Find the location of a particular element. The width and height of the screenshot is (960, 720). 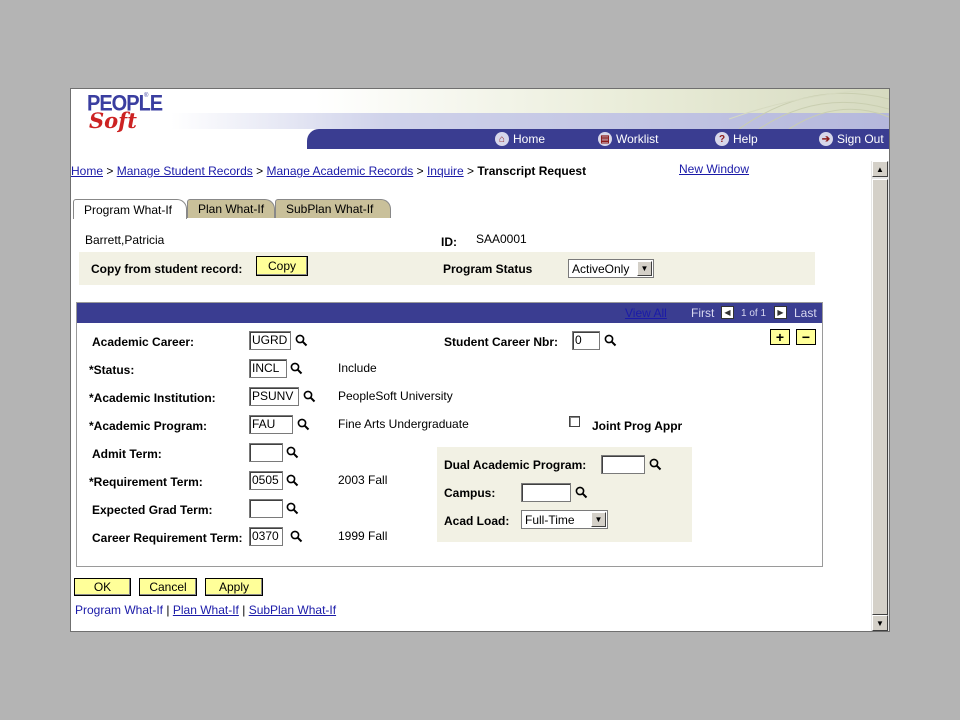

campus-lookup-icon is located at coordinates (581, 492).